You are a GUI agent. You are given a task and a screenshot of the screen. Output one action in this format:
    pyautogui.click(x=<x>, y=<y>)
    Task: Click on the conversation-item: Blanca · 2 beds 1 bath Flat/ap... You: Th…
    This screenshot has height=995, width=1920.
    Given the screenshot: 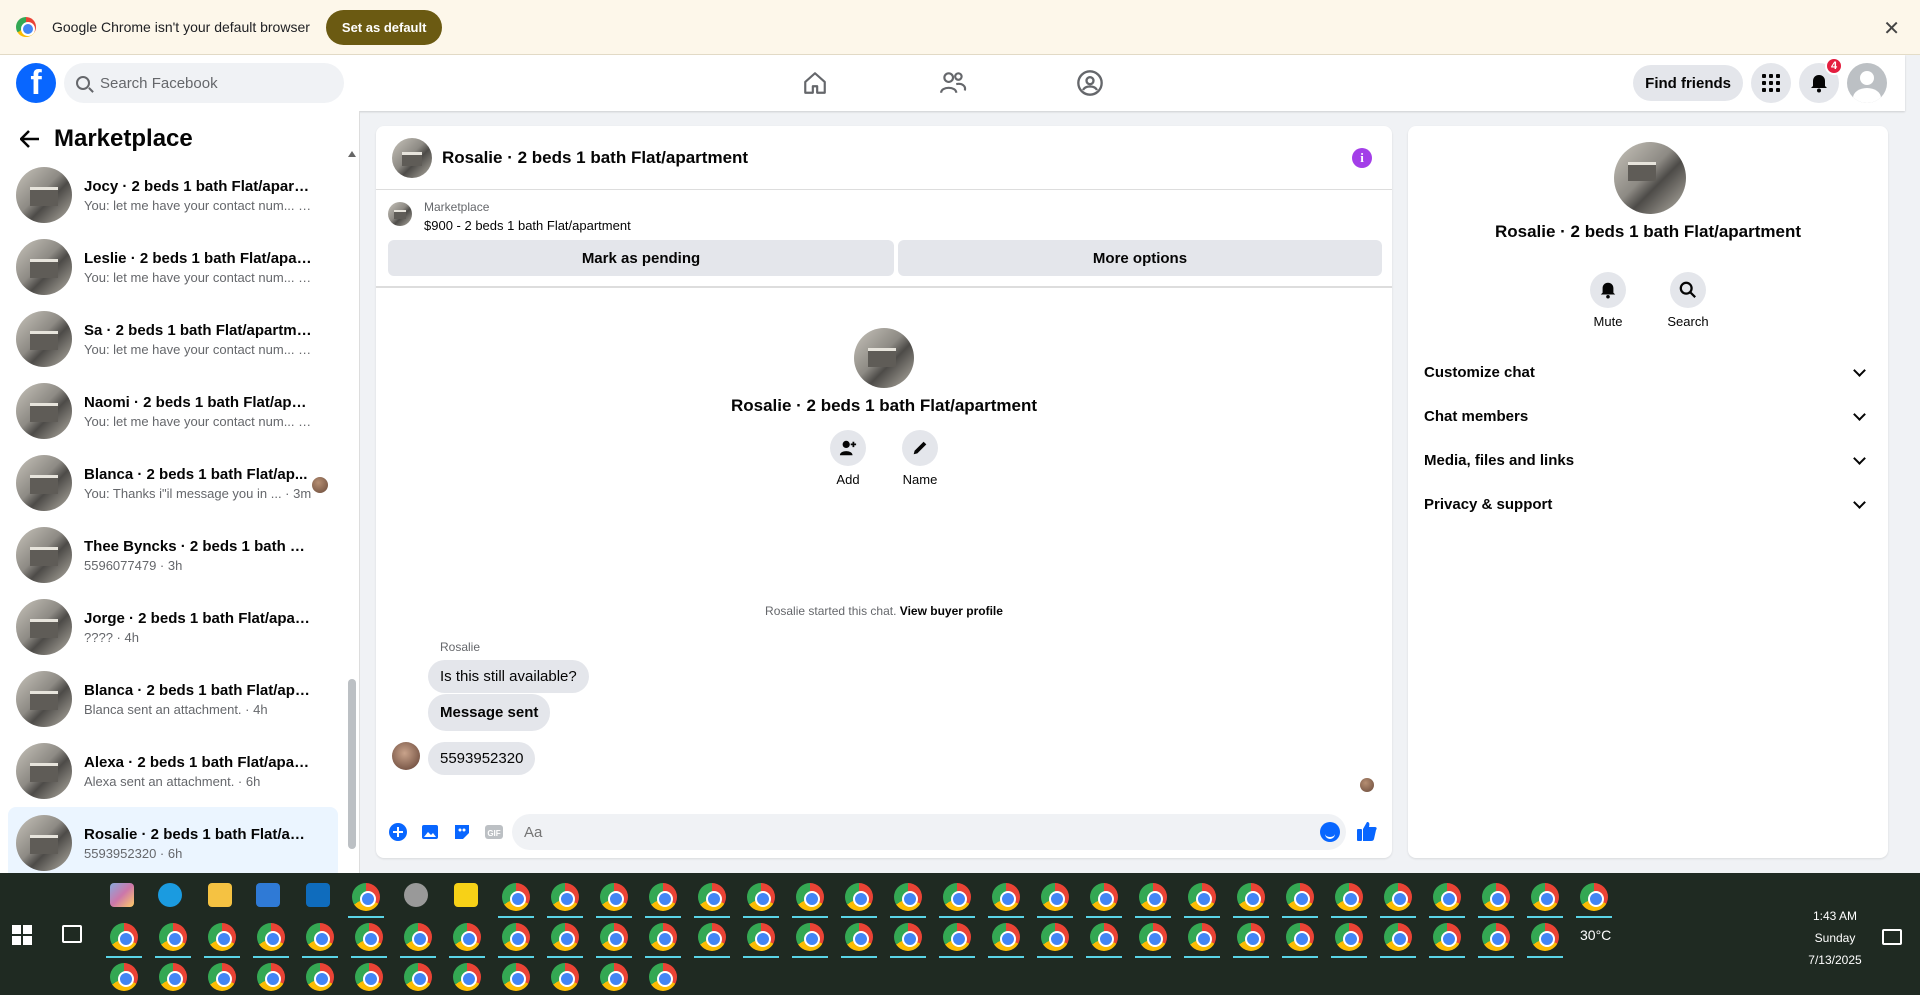 What is the action you would take?
    pyautogui.click(x=173, y=483)
    